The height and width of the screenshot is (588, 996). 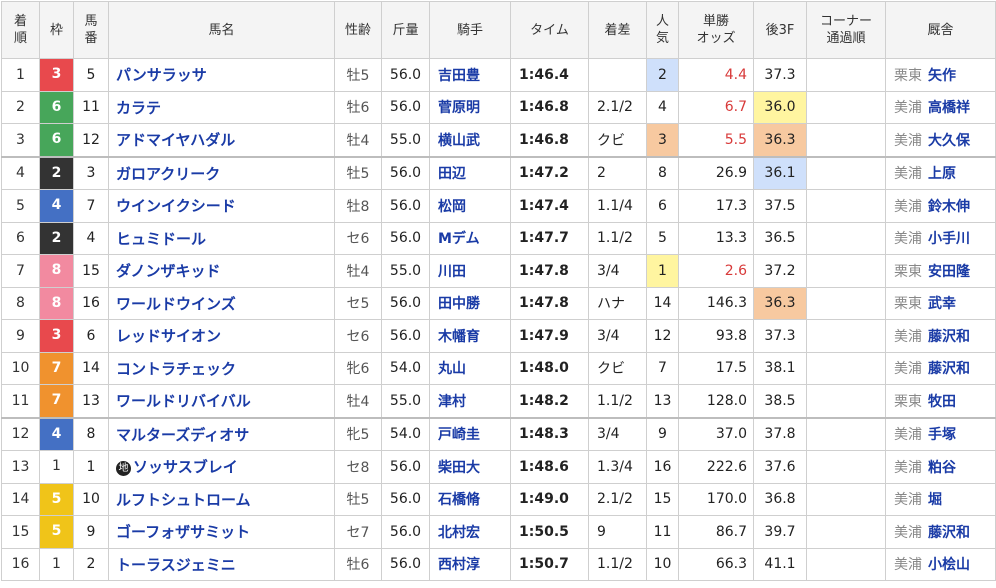 What do you see at coordinates (20, 401) in the screenshot?
I see `rank-cell: 11` at bounding box center [20, 401].